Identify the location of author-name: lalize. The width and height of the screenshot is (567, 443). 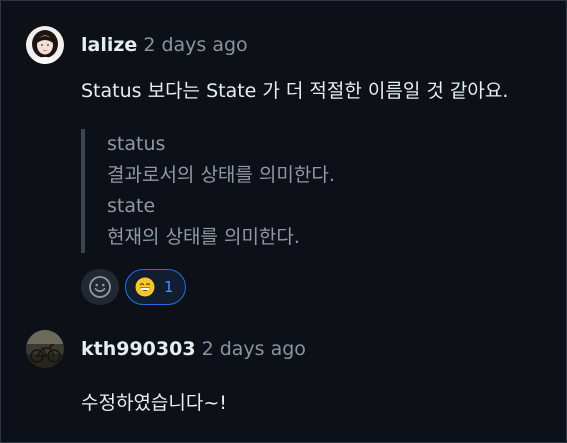
(109, 45).